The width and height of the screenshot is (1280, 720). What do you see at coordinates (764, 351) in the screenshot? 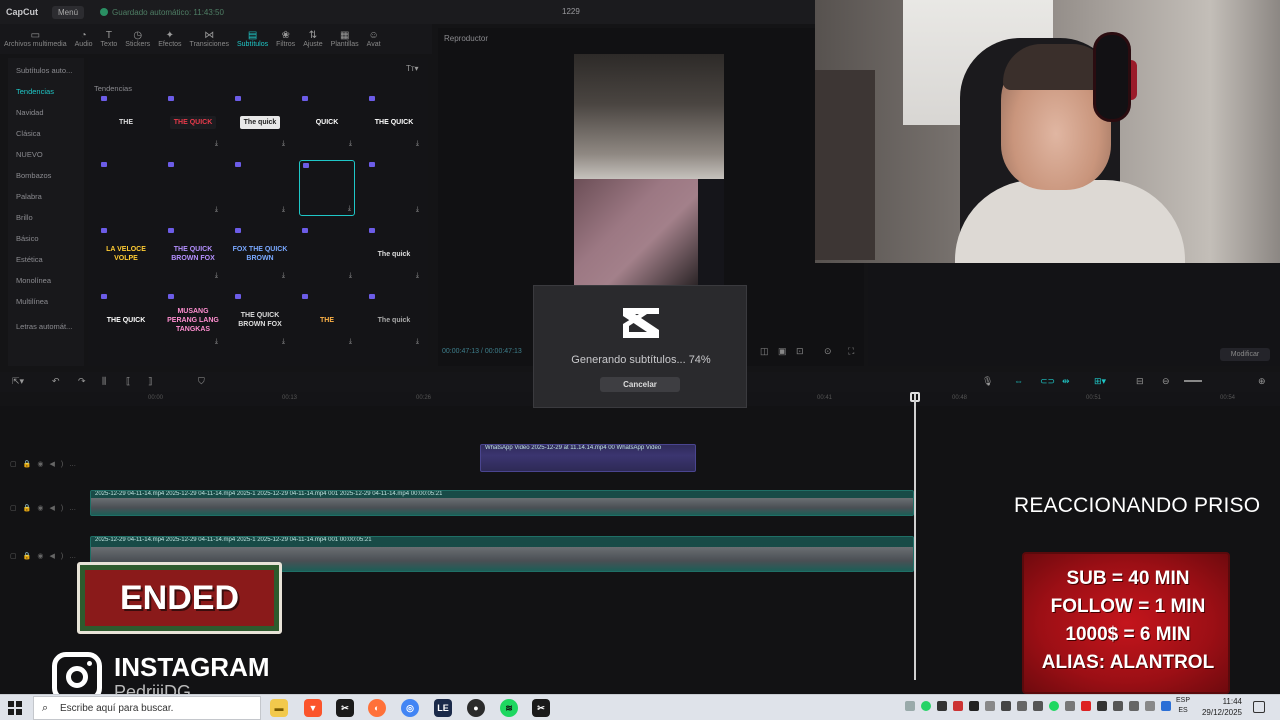
I see `ratio-icon: ◫` at bounding box center [764, 351].